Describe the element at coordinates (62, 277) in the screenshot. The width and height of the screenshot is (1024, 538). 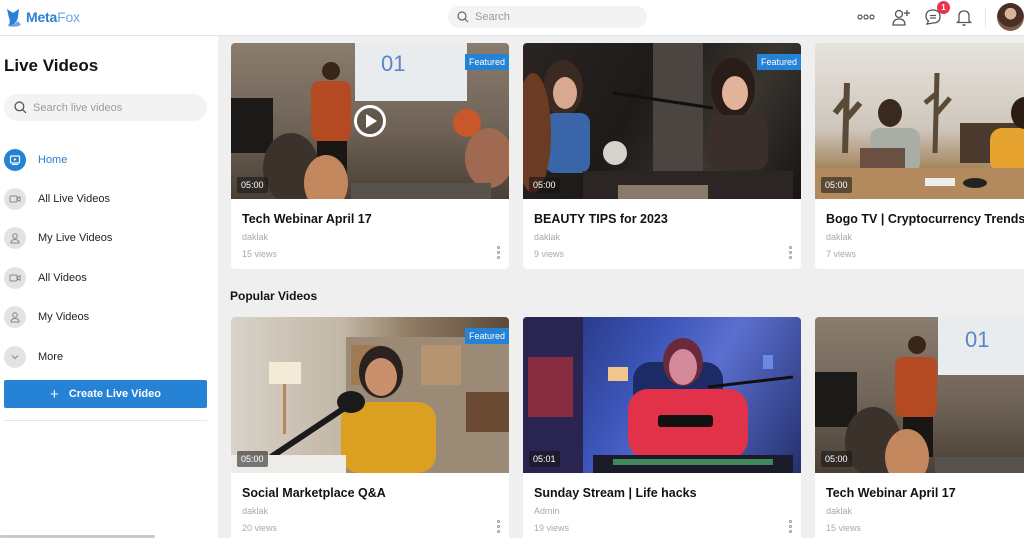
I see `sidebar-item-label: All Videos` at that location.